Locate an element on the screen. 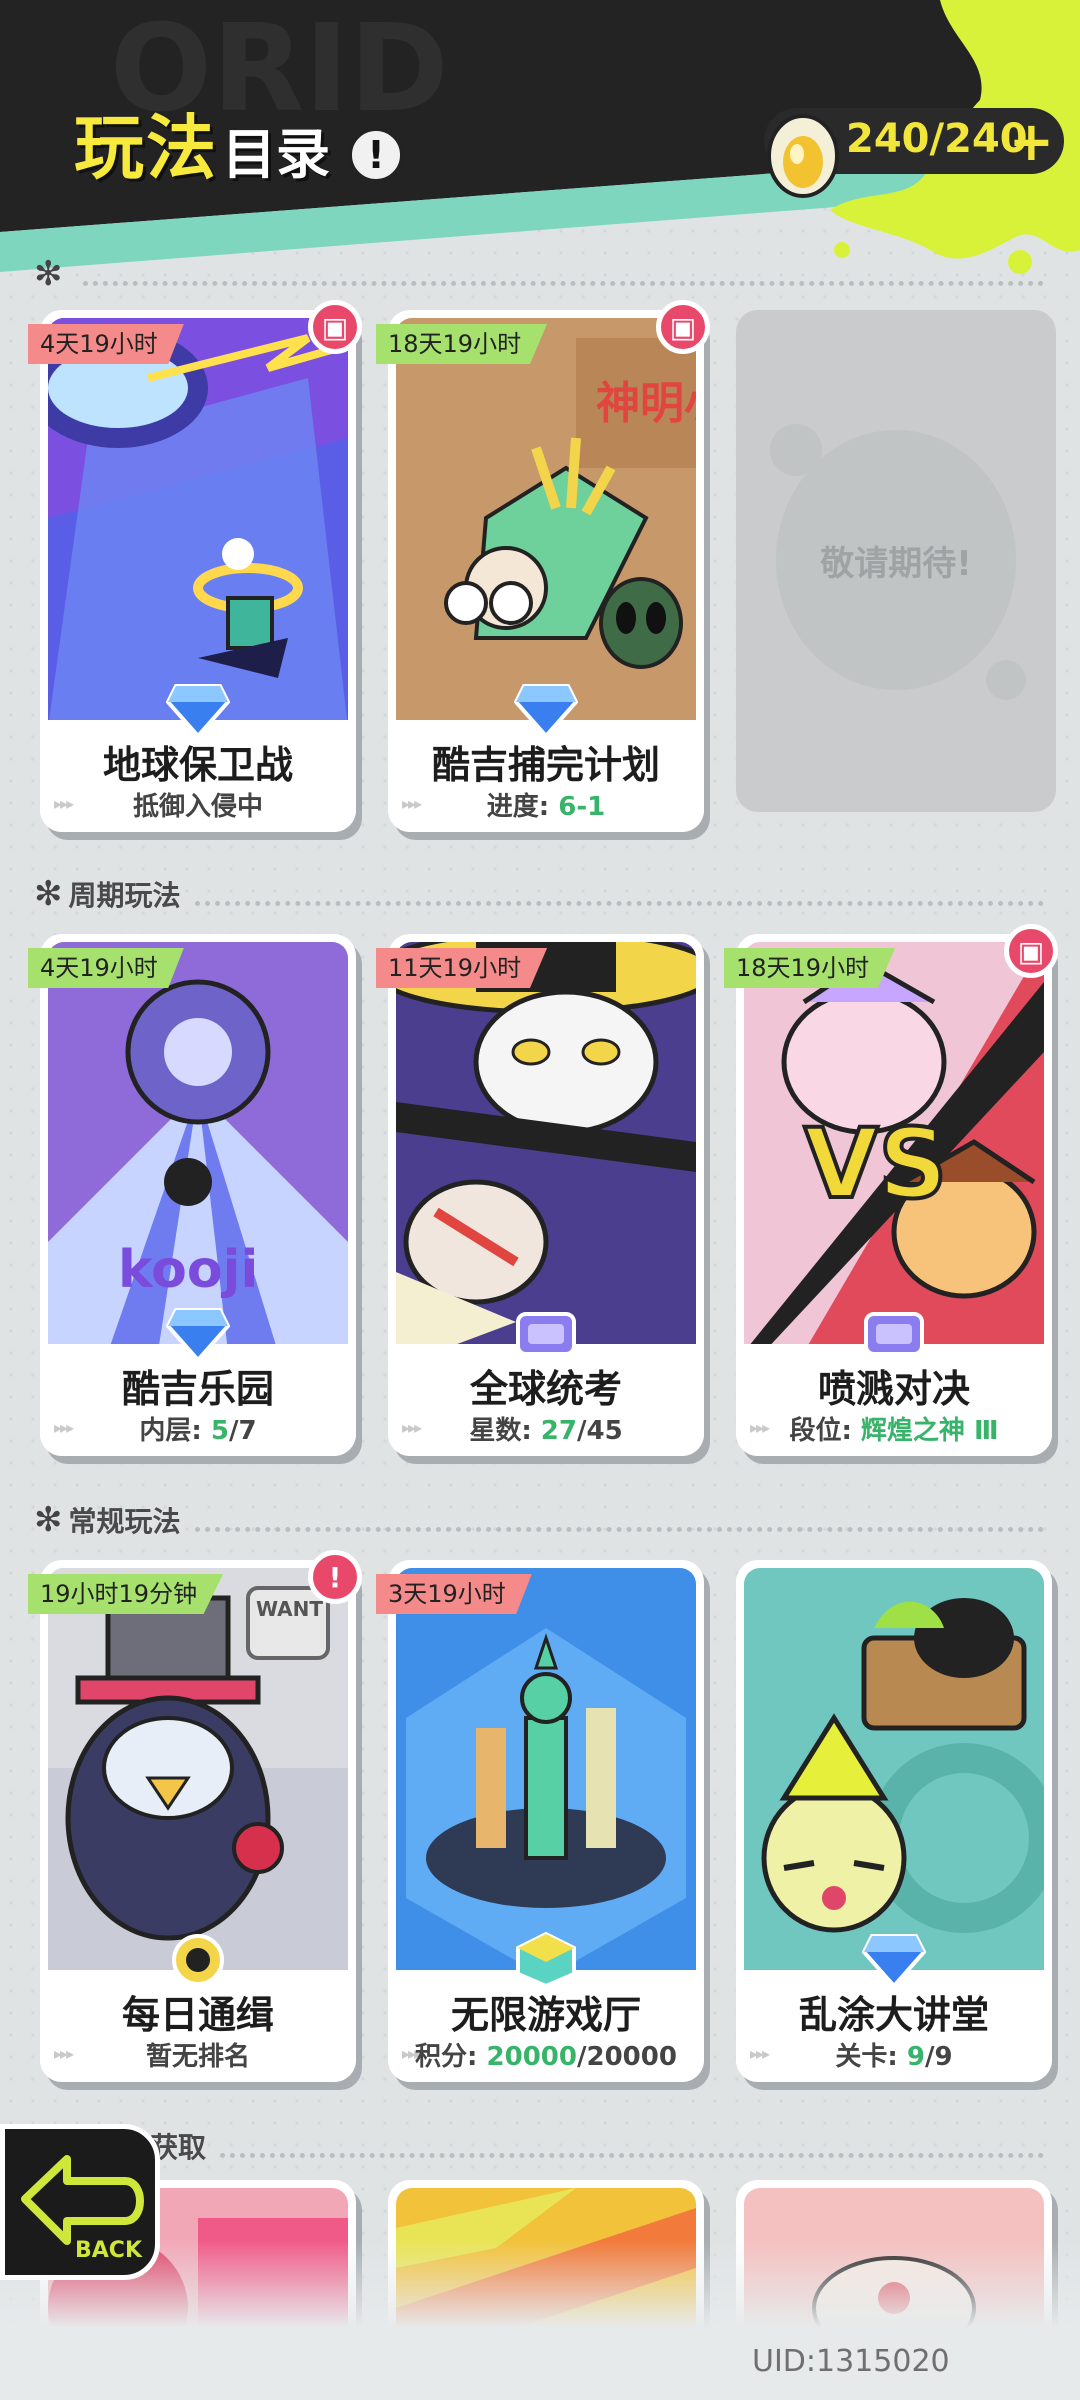 The height and width of the screenshot is (2400, 1080). coming-soon-card: 敬请期待! is located at coordinates (896, 561).